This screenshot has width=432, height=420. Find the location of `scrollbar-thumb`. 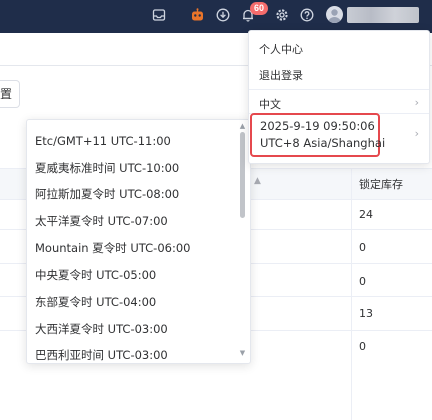

scrollbar-thumb is located at coordinates (242, 175).